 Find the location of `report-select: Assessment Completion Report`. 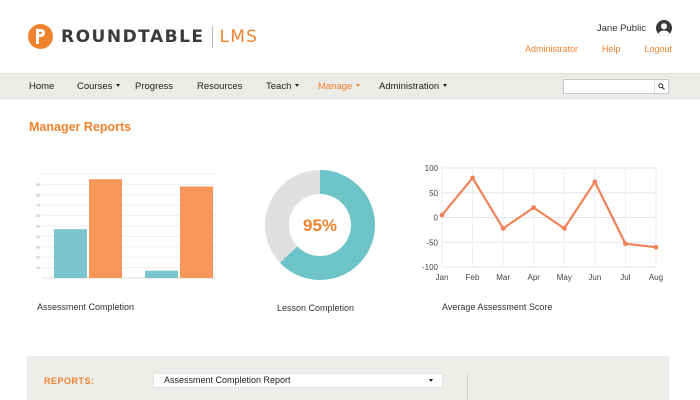

report-select: Assessment Completion Report is located at coordinates (298, 380).